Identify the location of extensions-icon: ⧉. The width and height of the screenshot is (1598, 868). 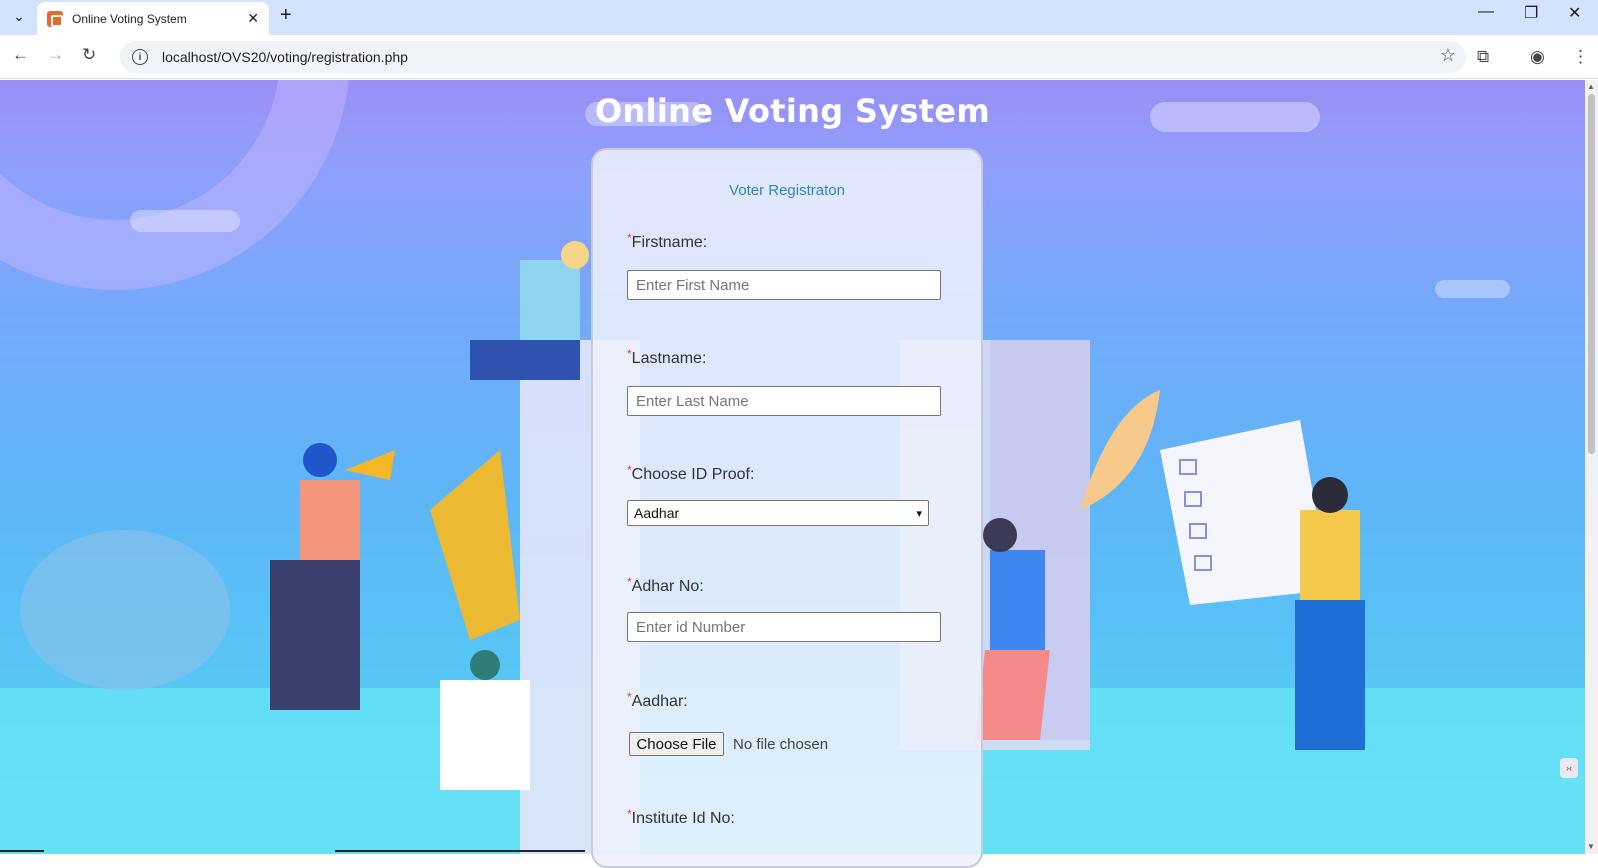
(1483, 57).